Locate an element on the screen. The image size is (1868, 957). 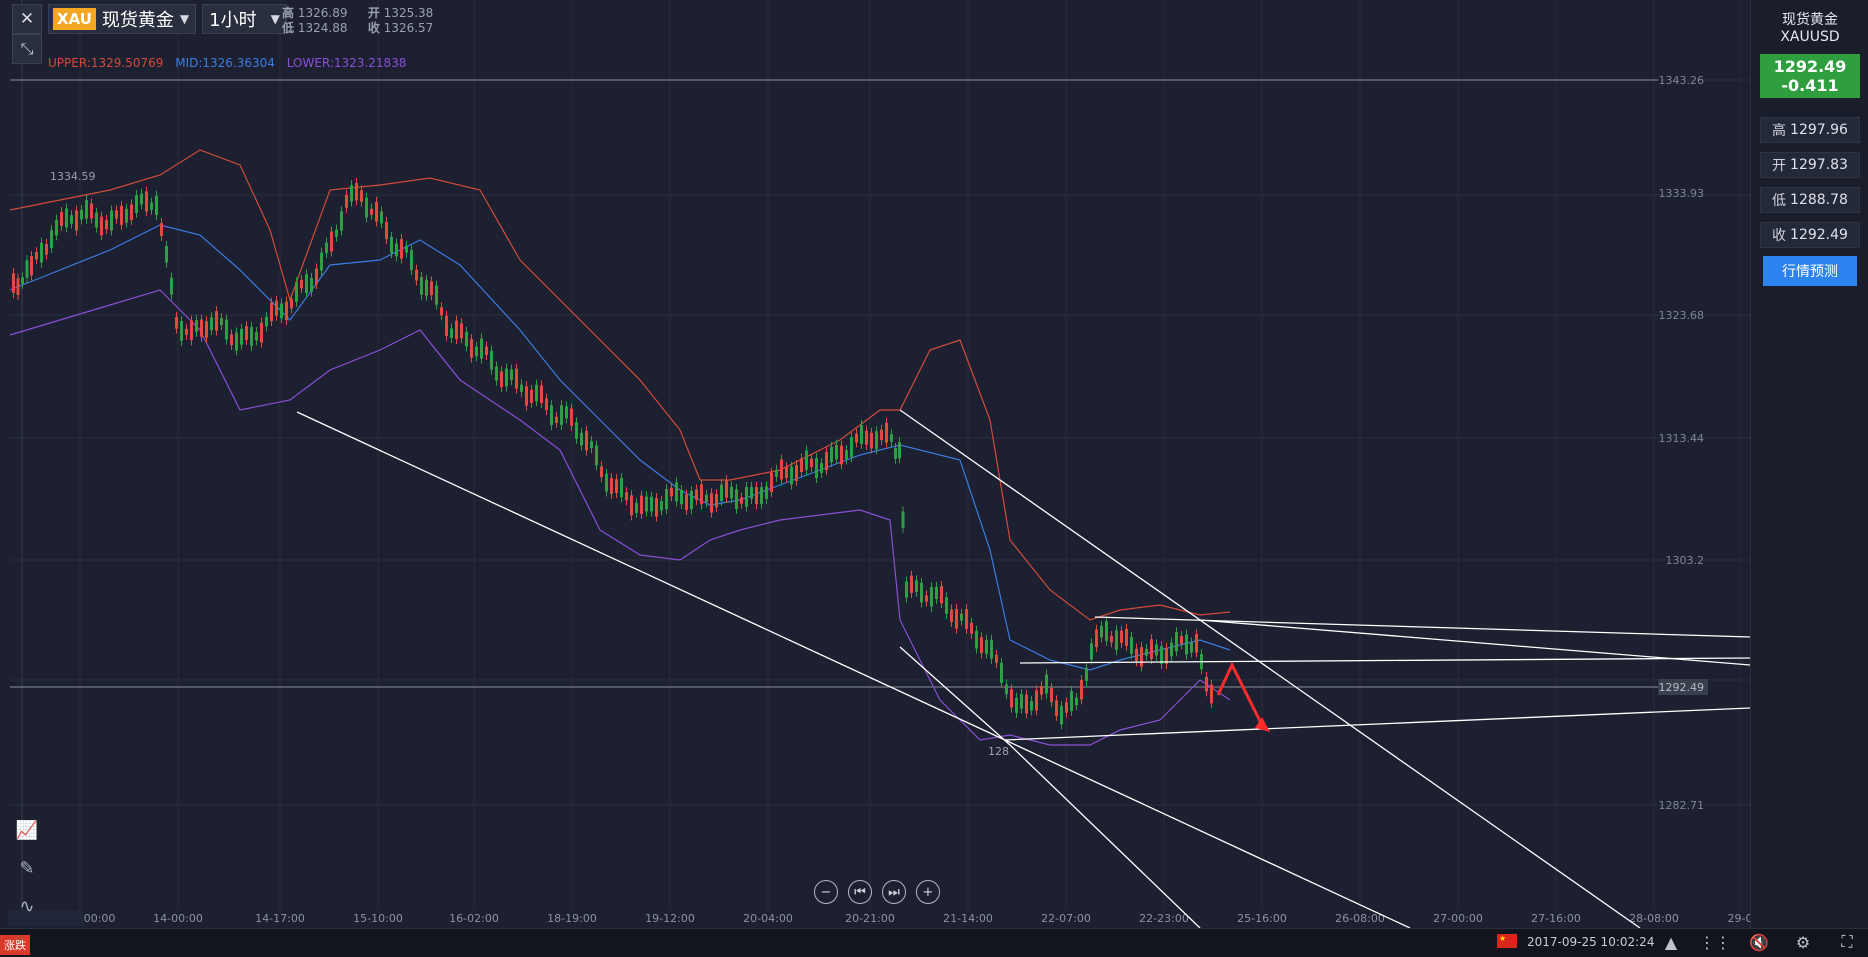
close-button: ✕ is located at coordinates (27, 19).